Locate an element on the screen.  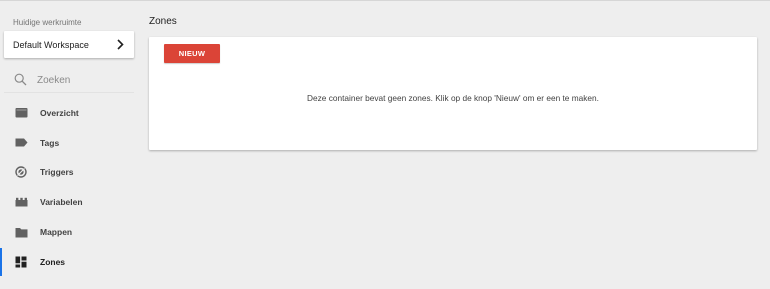
sidebar-item-label: Mappen is located at coordinates (56, 232).